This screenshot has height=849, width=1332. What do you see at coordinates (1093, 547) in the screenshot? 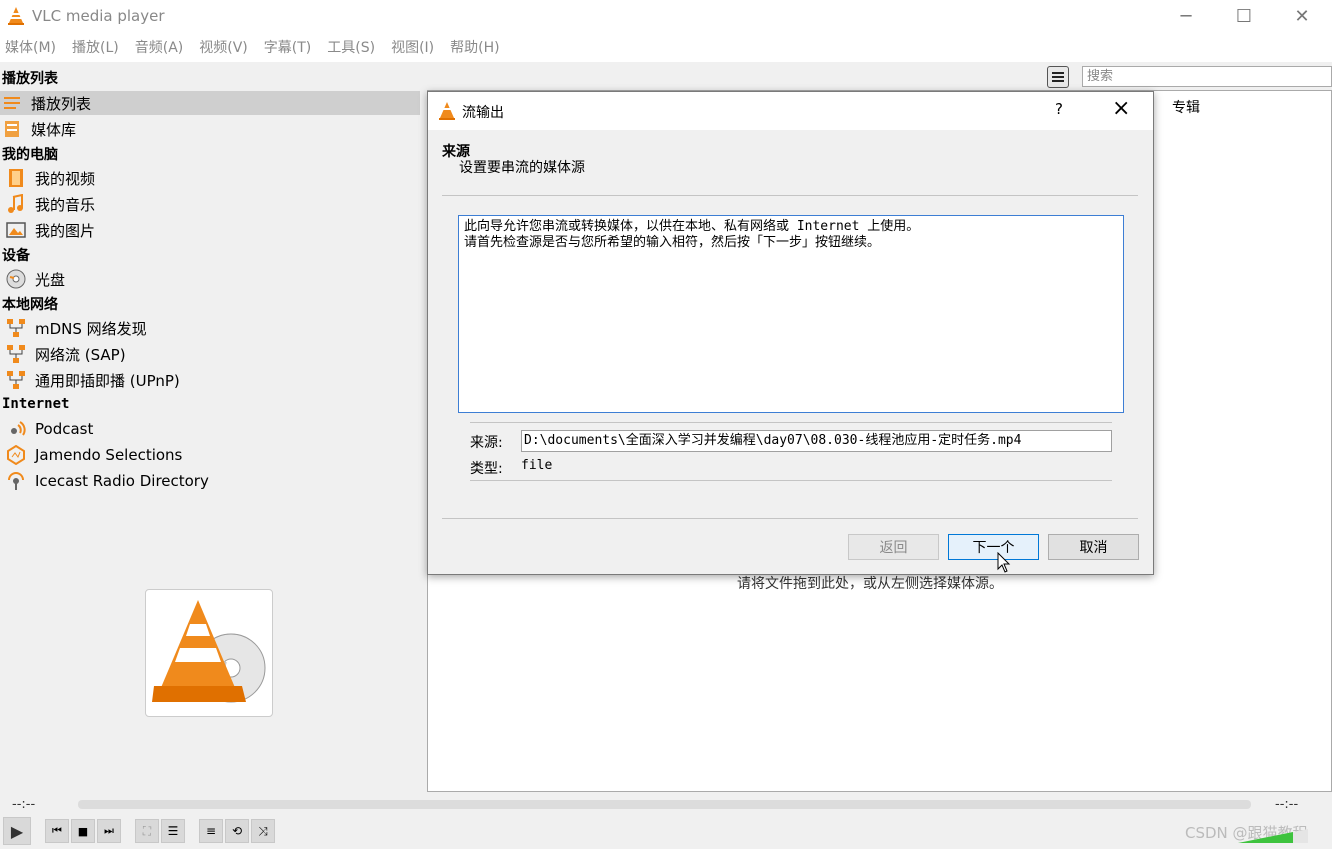
I see `cancel-button: 取消` at bounding box center [1093, 547].